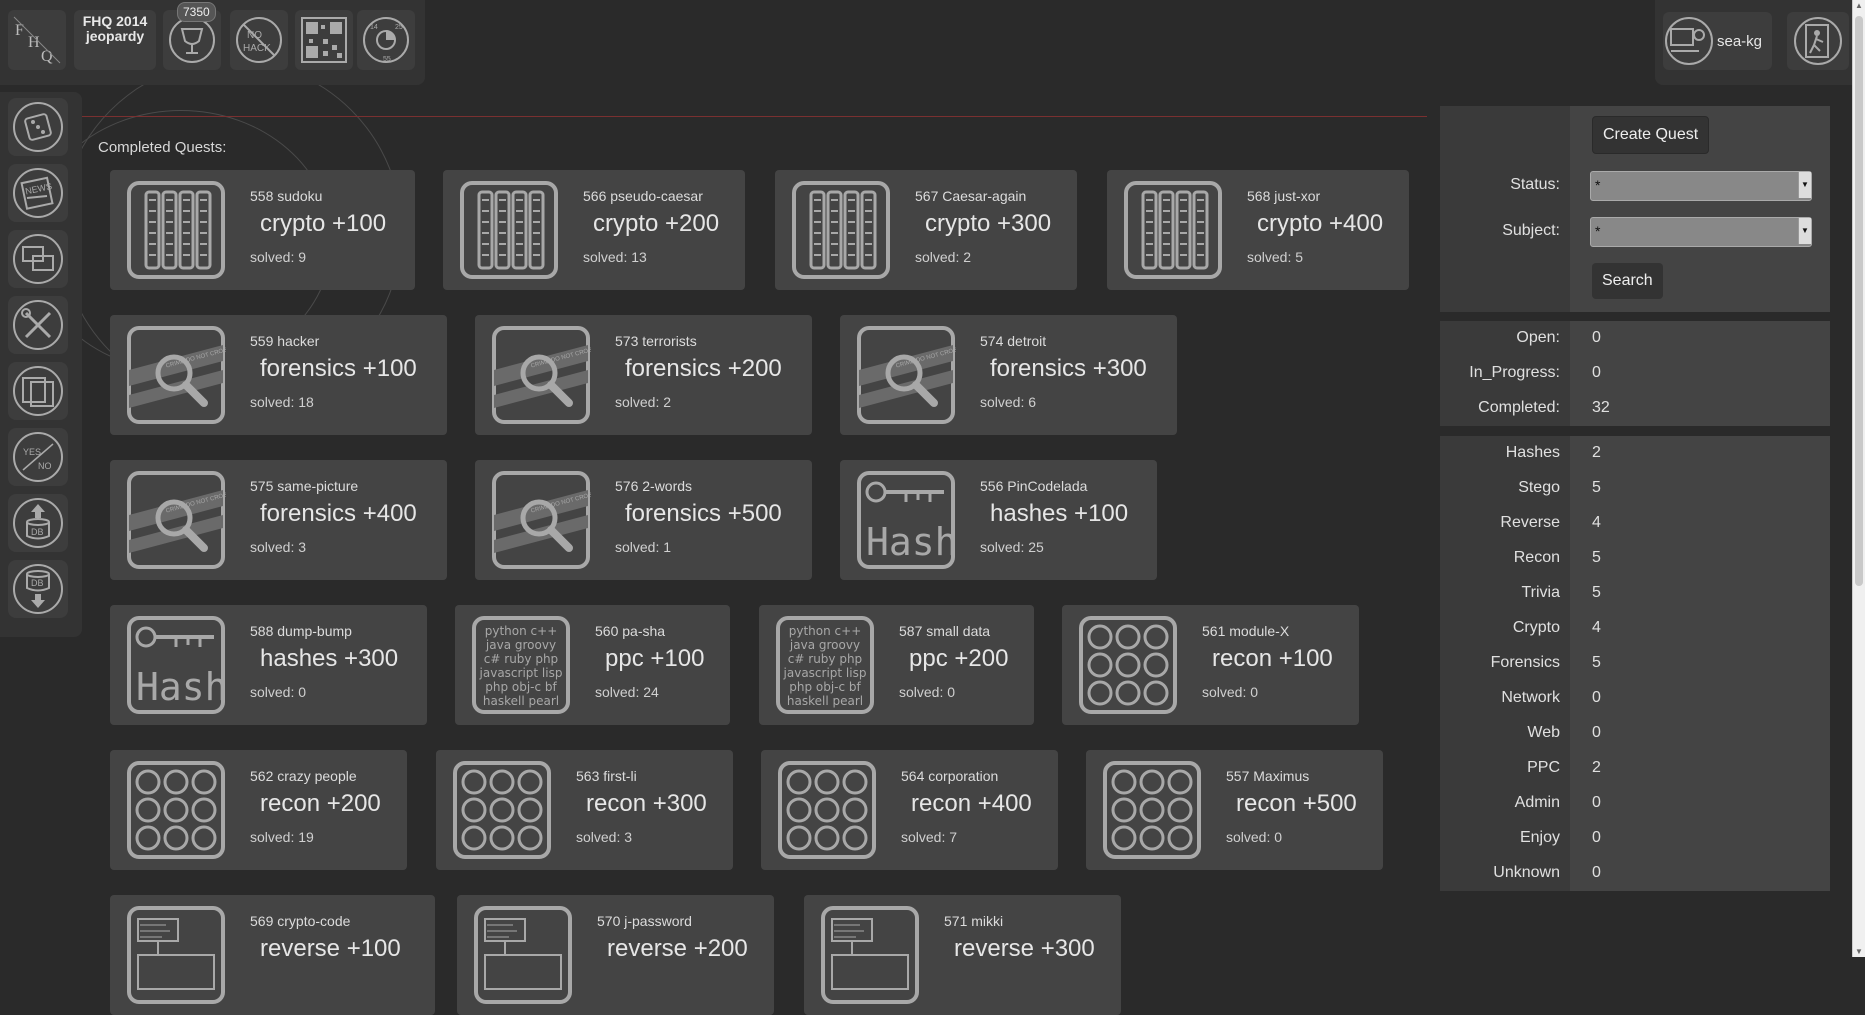  What do you see at coordinates (644, 921) in the screenshot?
I see `quest-title: 570 j-password` at bounding box center [644, 921].